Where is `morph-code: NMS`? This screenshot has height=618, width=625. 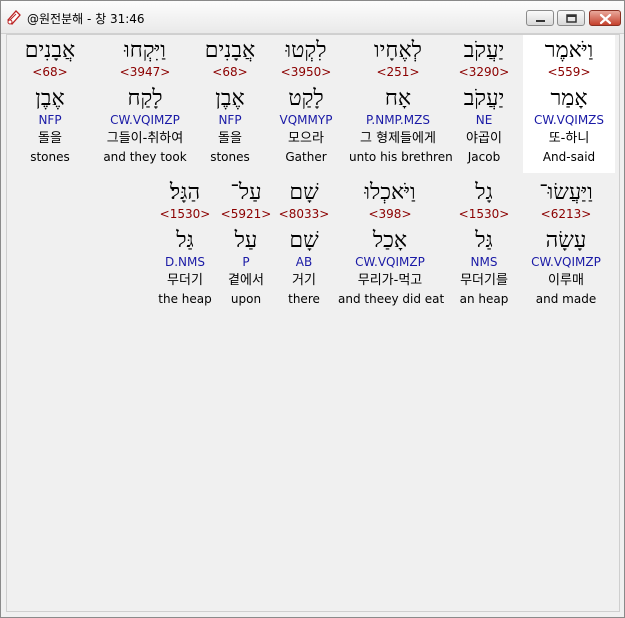 morph-code: NMS is located at coordinates (484, 262).